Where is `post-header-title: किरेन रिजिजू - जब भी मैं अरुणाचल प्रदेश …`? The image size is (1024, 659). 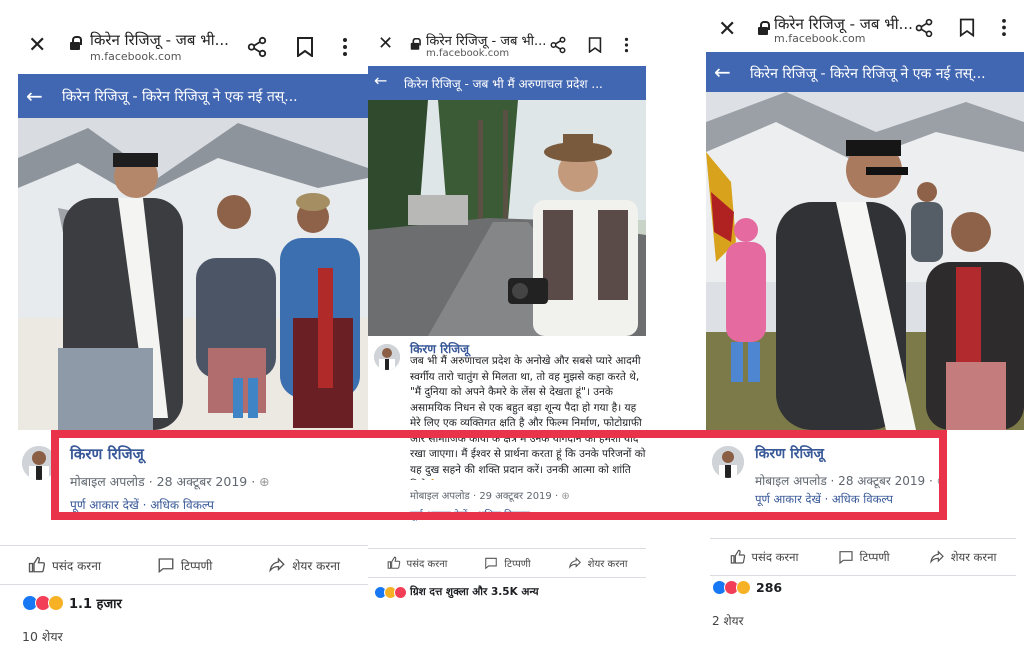
post-header-title: किरेन रिजिजू - जब भी मैं अरुणाचल प्रदेश … is located at coordinates (503, 84).